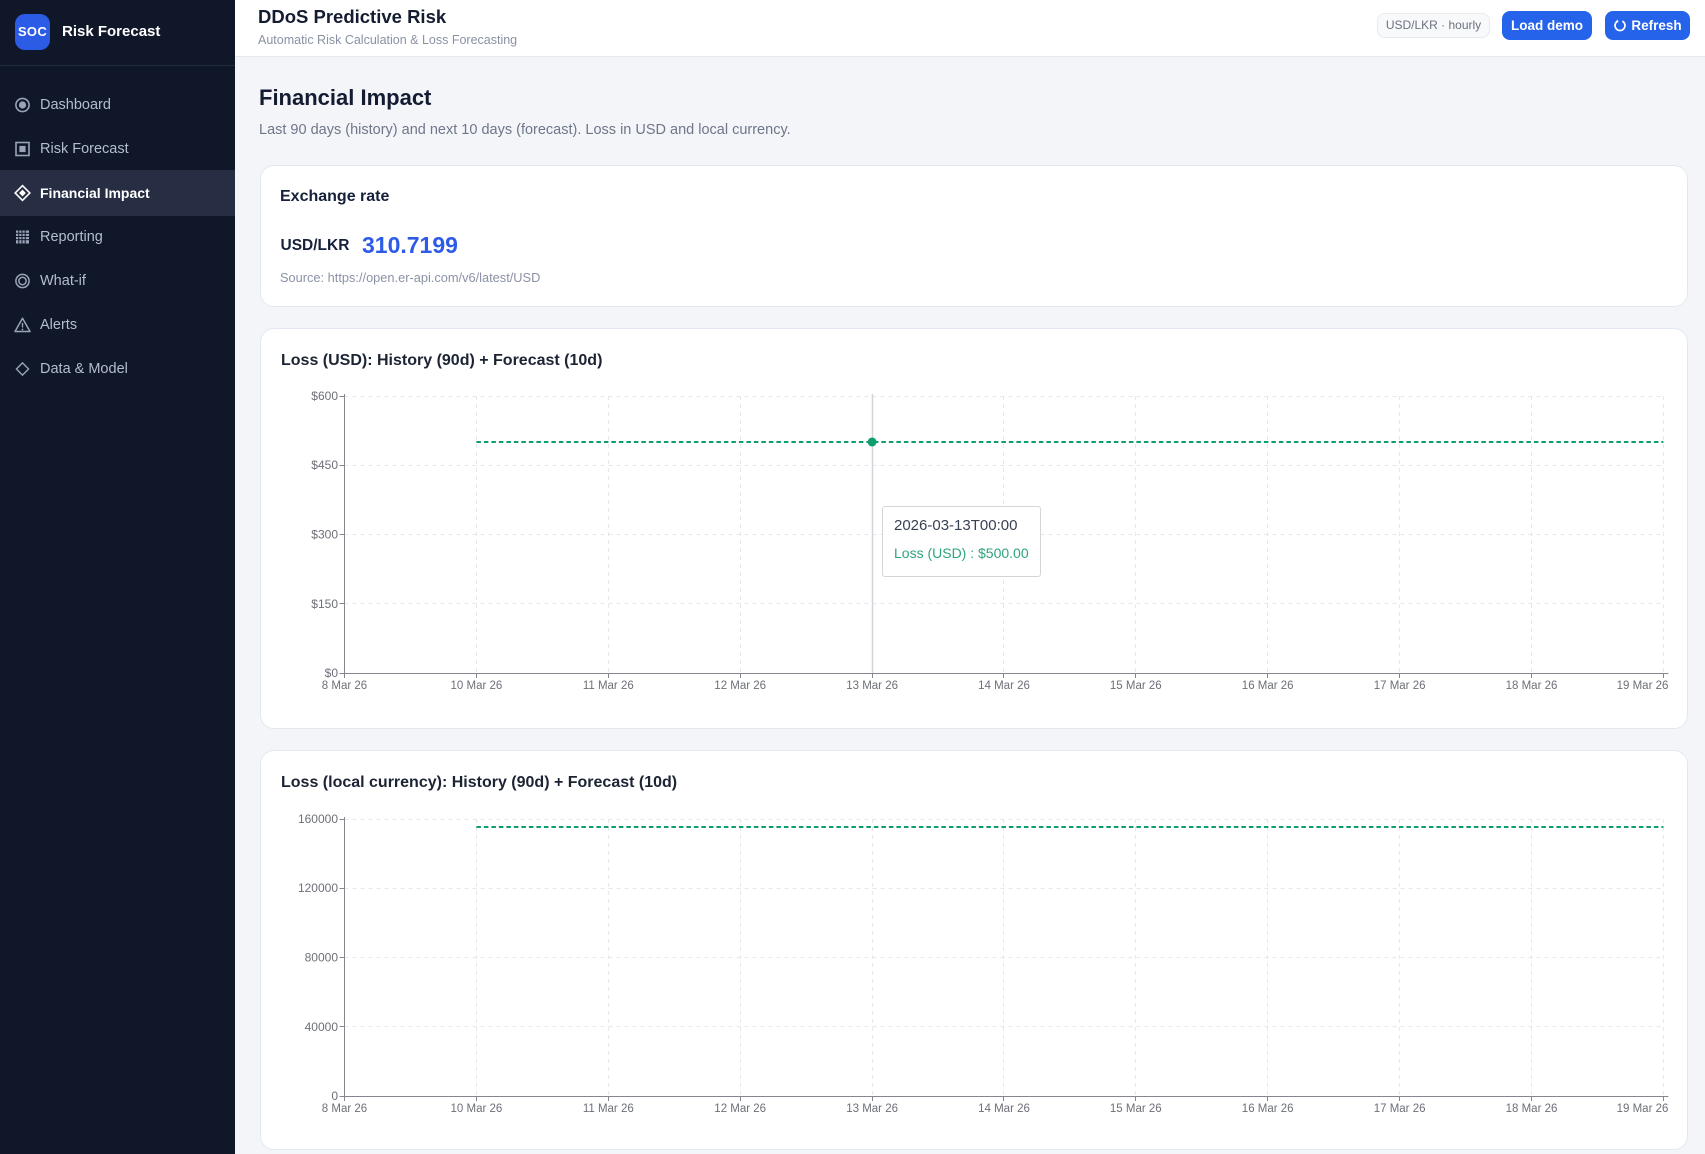 Image resolution: width=1705 pixels, height=1154 pixels. I want to click on svg-text: $450, so click(324, 465).